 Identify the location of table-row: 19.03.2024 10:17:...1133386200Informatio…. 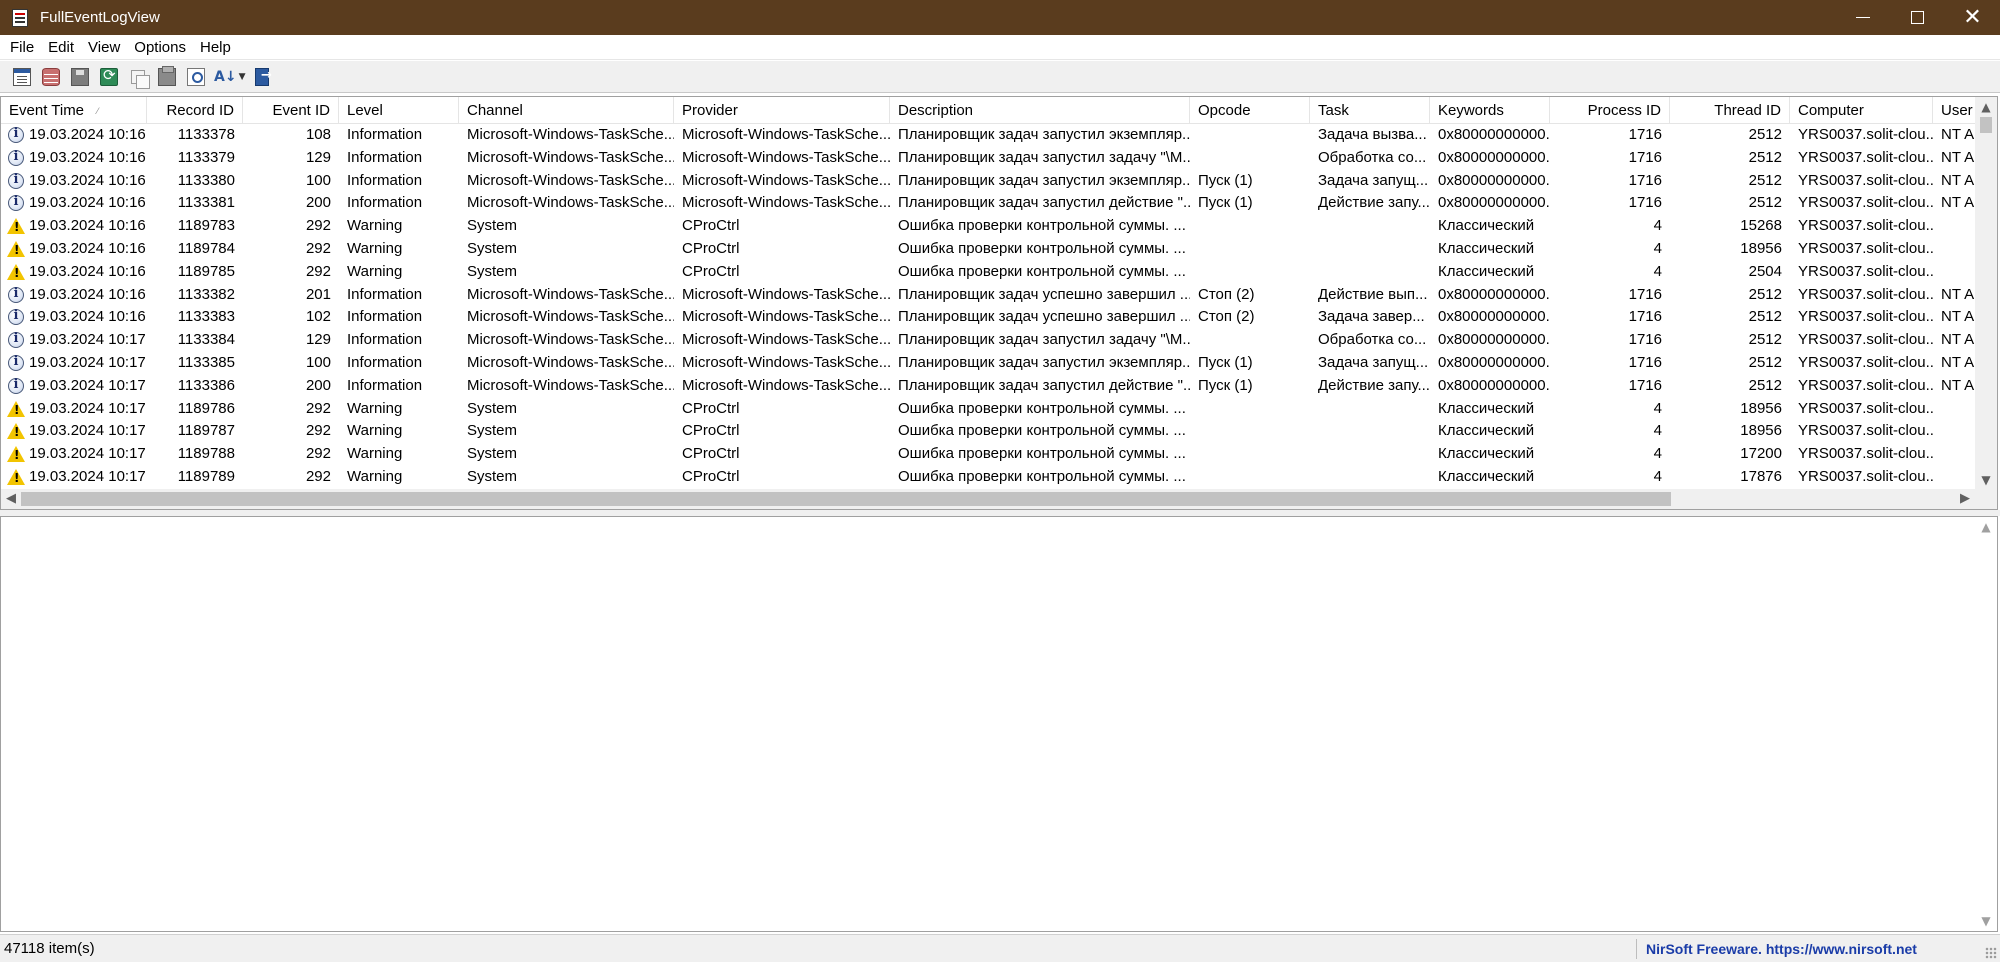
(988, 386).